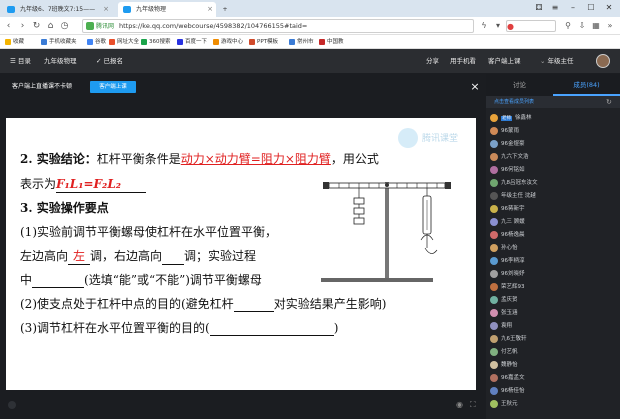 This screenshot has width=620, height=419. I want to click on dropdown-icon: ▾, so click(498, 26).